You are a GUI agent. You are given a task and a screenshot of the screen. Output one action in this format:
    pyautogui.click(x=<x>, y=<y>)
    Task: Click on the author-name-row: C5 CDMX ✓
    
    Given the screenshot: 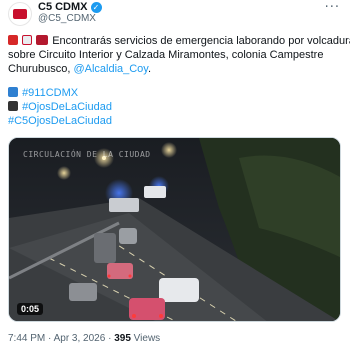 What is the action you would take?
    pyautogui.click(x=70, y=7)
    